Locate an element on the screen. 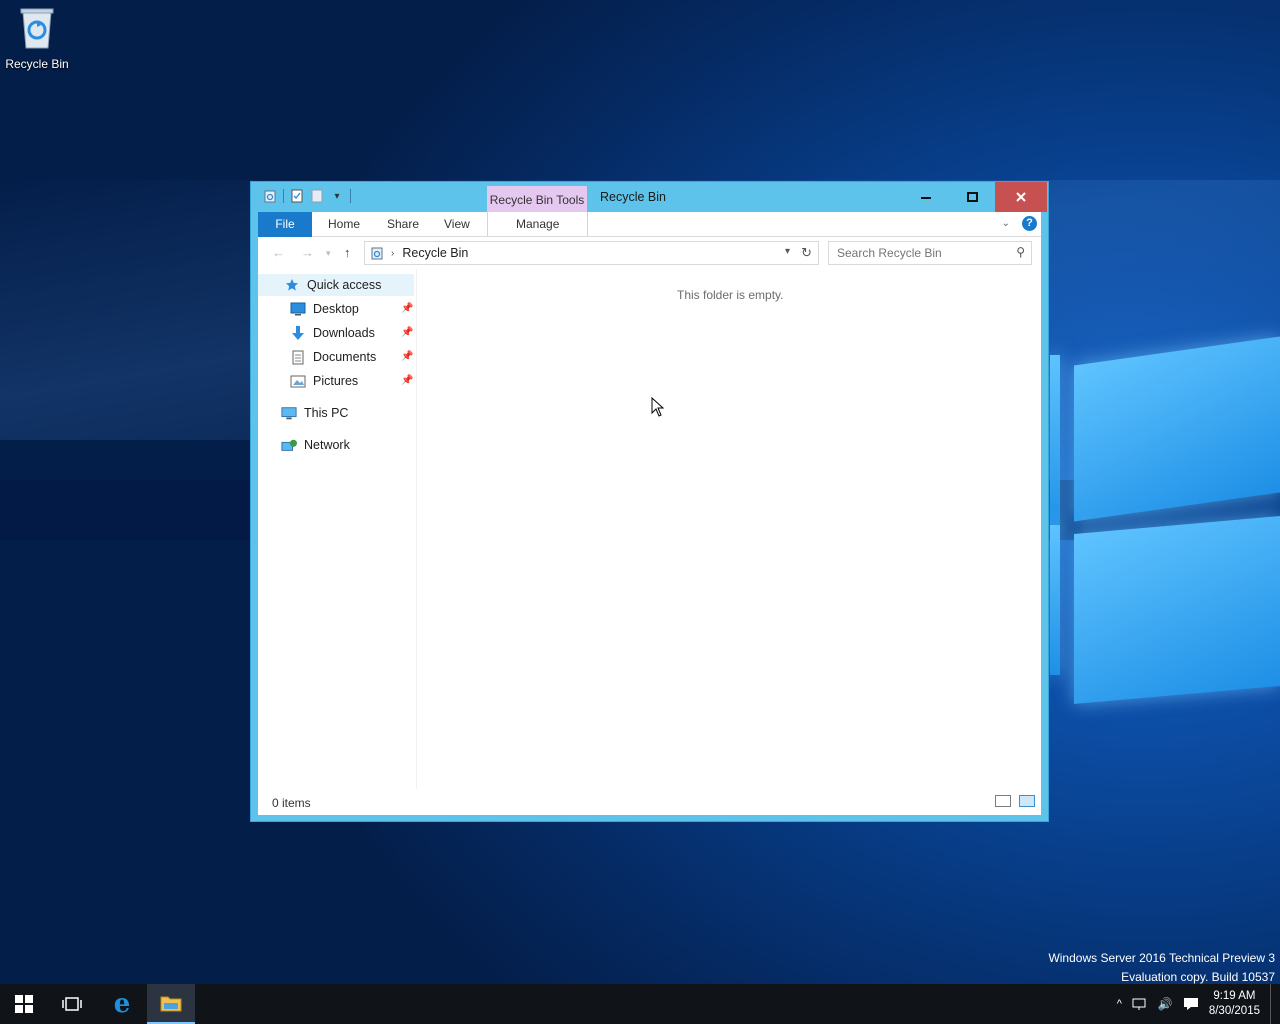 Image resolution: width=1280 pixels, height=1024 pixels. desktop-recycle-bin: Recycle Bin is located at coordinates (37, 38).